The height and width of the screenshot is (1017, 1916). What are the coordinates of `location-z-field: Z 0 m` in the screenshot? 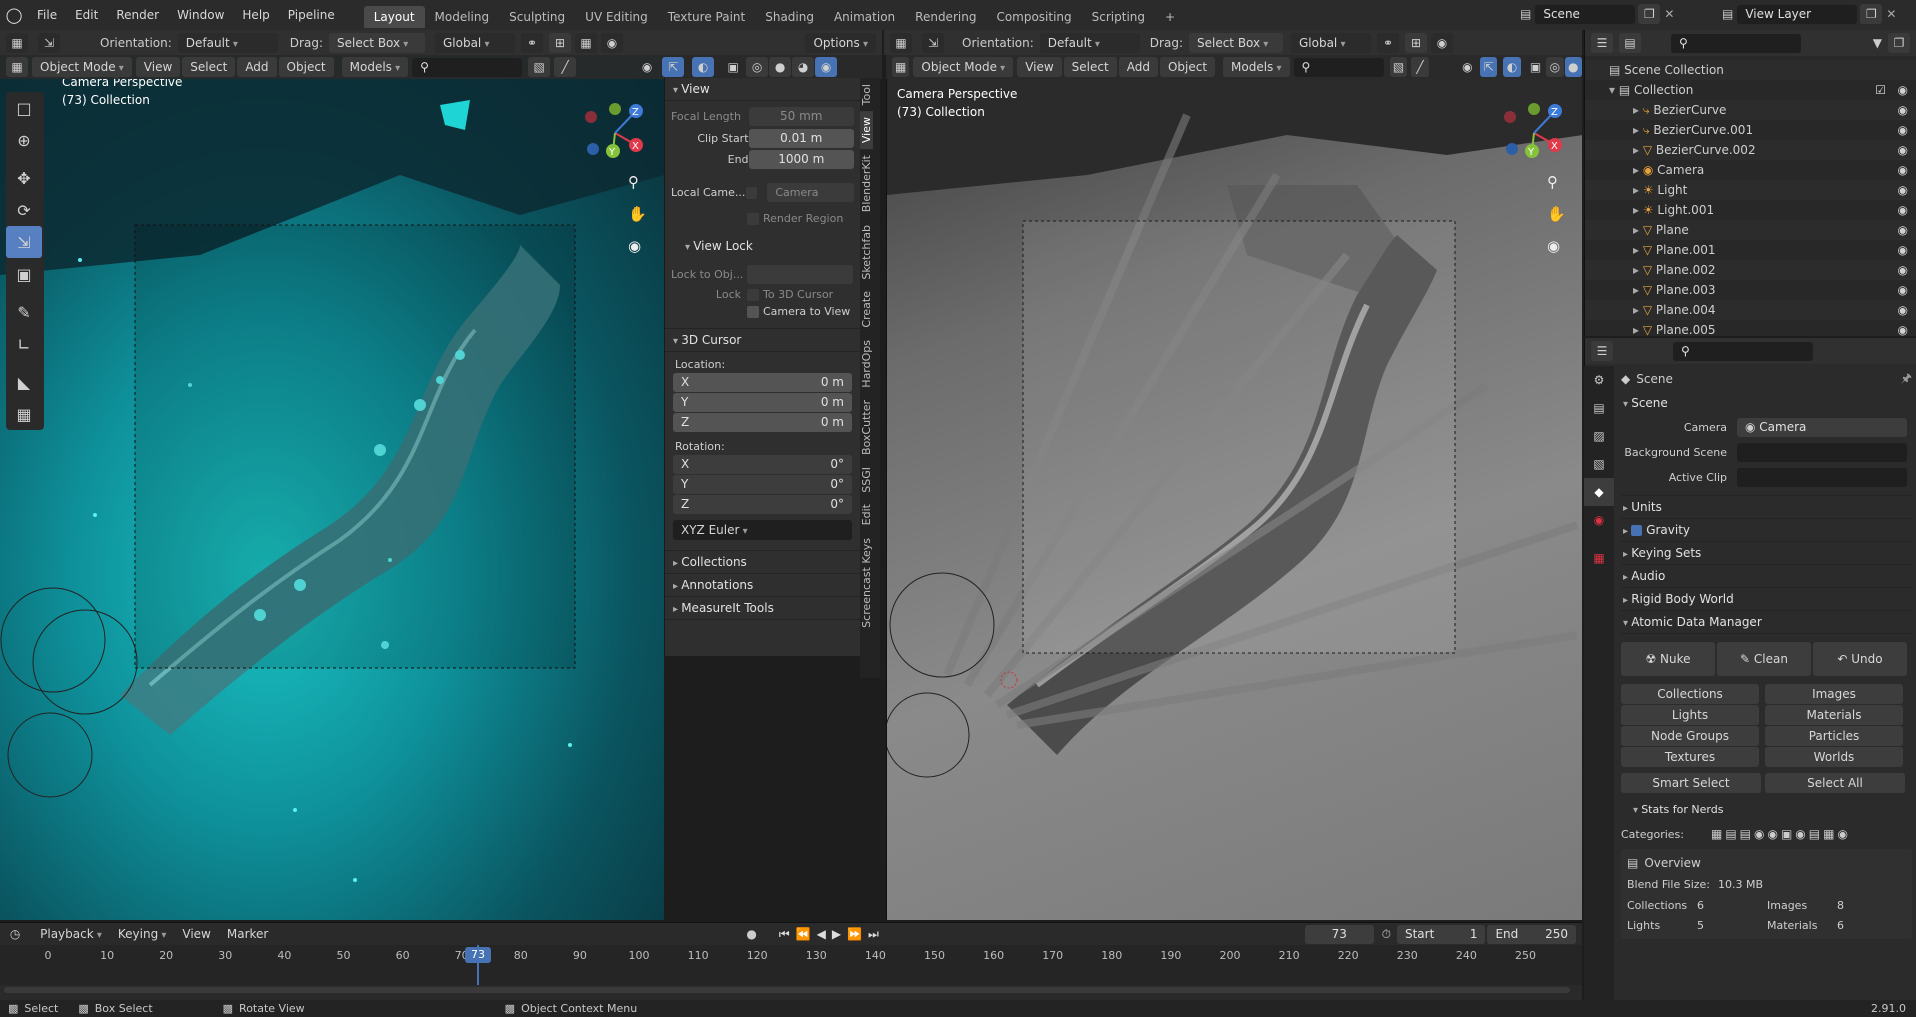 It's located at (762, 422).